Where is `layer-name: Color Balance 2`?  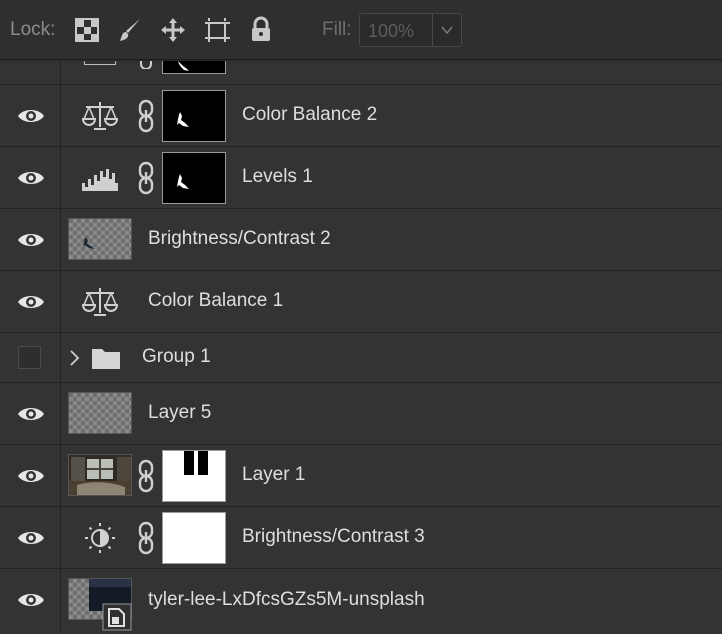
layer-name: Color Balance 2 is located at coordinates (309, 115).